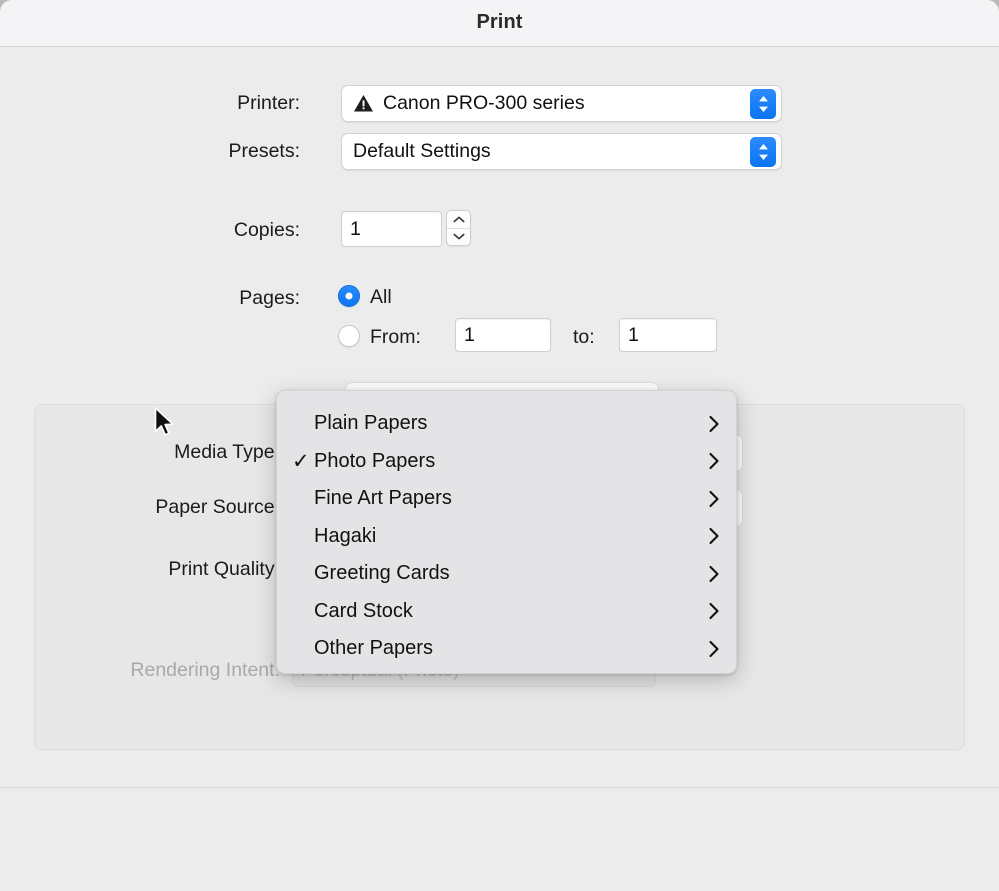 The image size is (999, 891). Describe the element at coordinates (395, 337) in the screenshot. I see `pages-from-label: From:` at that location.